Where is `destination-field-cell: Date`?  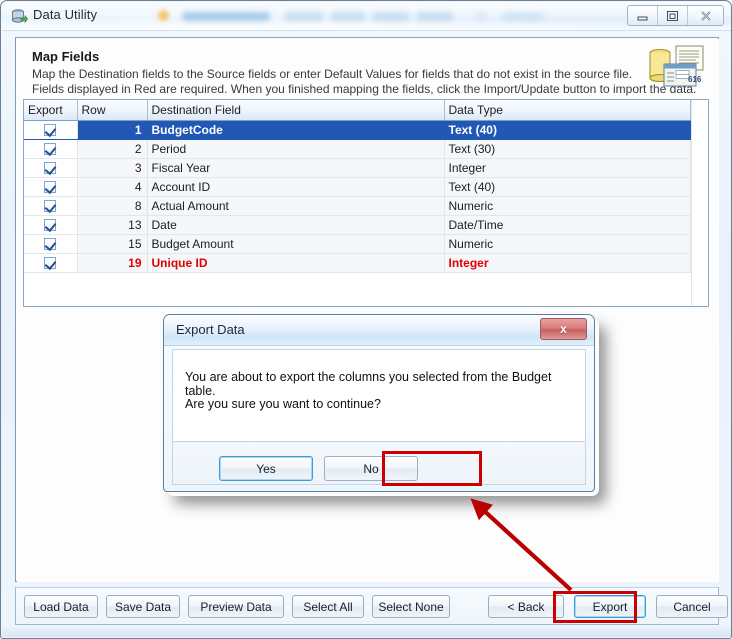
destination-field-cell: Date is located at coordinates (296, 225).